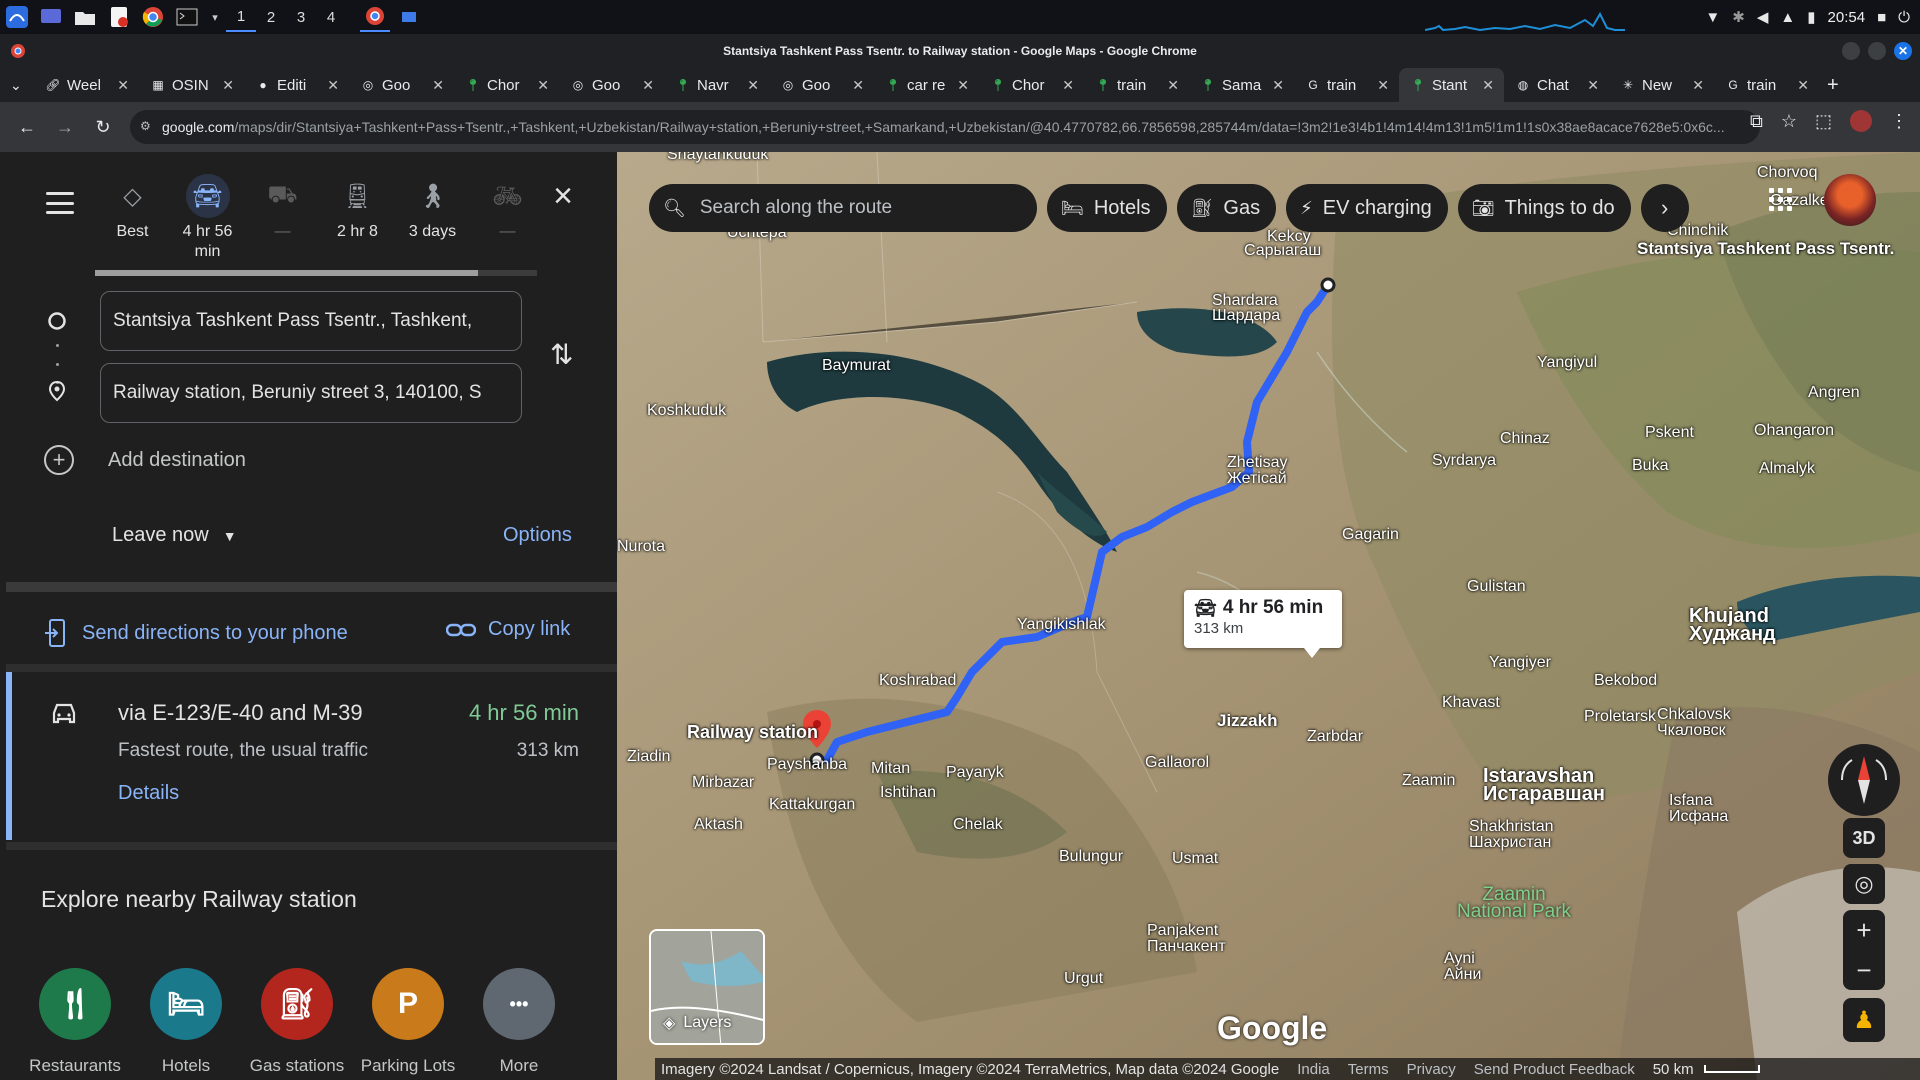 Image resolution: width=1920 pixels, height=1080 pixels. Describe the element at coordinates (1664, 208) in the screenshot. I see `chips-next-icon: ›` at that location.